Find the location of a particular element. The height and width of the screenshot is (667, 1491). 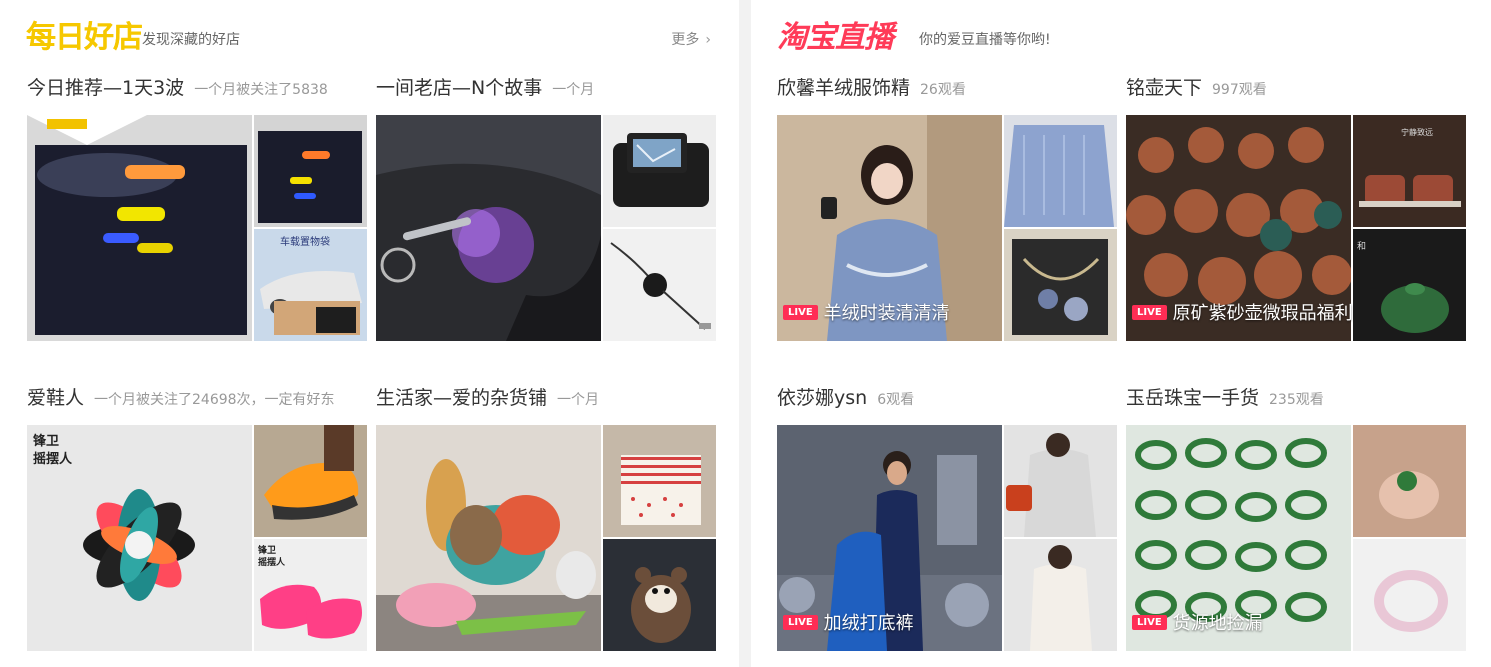

live-indicator: LIVE 原矿紫砂壶微瑕品福利 is located at coordinates (1242, 312).